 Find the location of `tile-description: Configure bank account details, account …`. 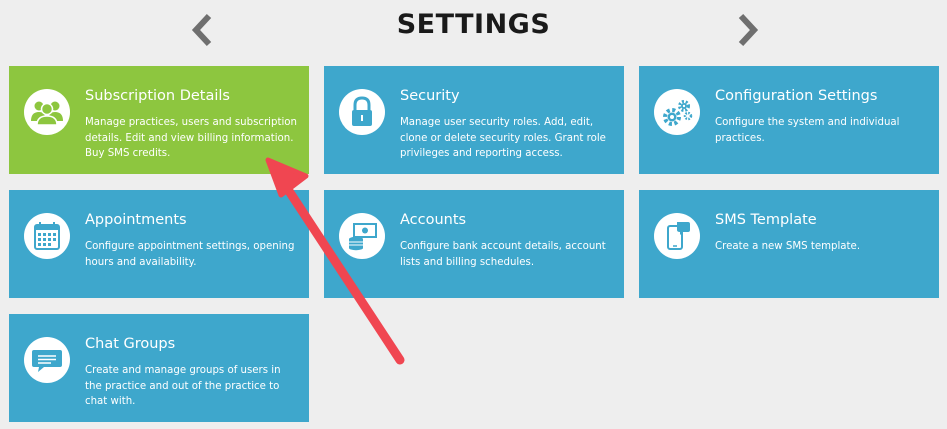

tile-description: Configure bank account details, account … is located at coordinates (503, 254).